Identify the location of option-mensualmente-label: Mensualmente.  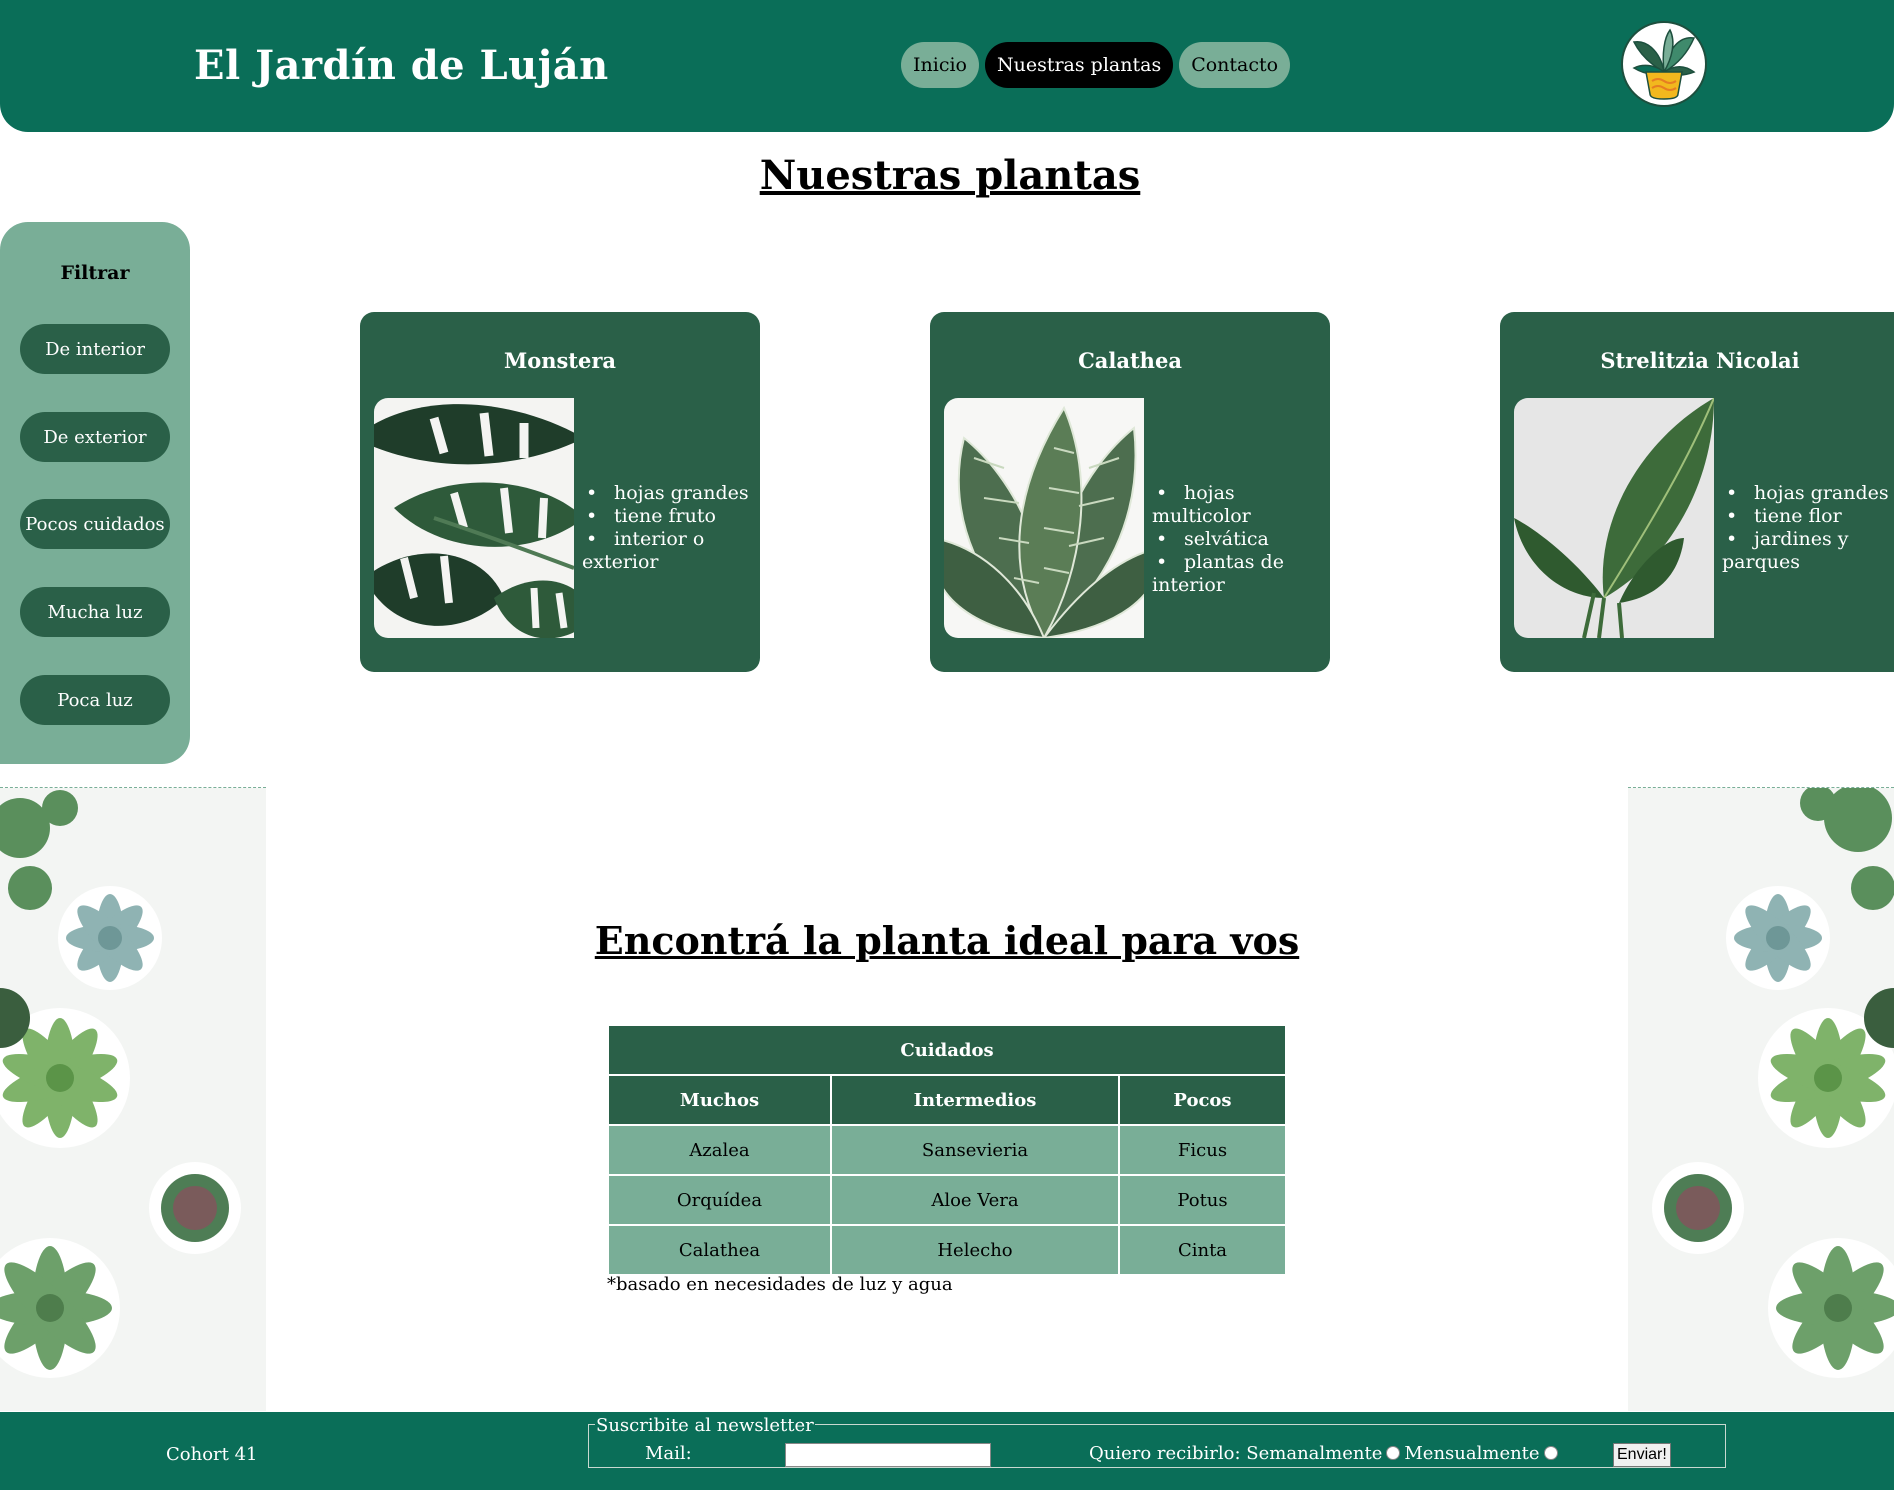
(1472, 1453).